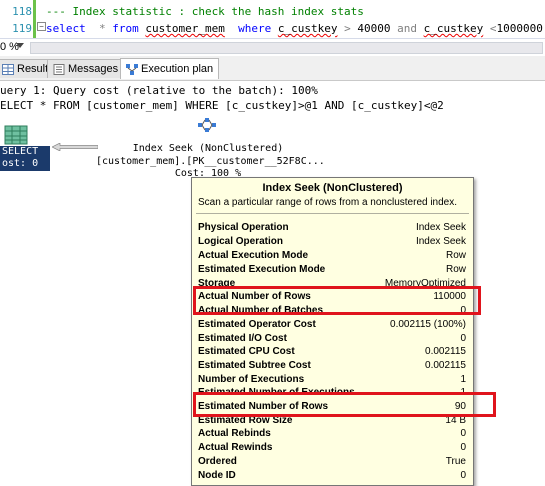 The height and width of the screenshot is (486, 545). I want to click on select-cost: ost: 0 %, so click(20, 169).